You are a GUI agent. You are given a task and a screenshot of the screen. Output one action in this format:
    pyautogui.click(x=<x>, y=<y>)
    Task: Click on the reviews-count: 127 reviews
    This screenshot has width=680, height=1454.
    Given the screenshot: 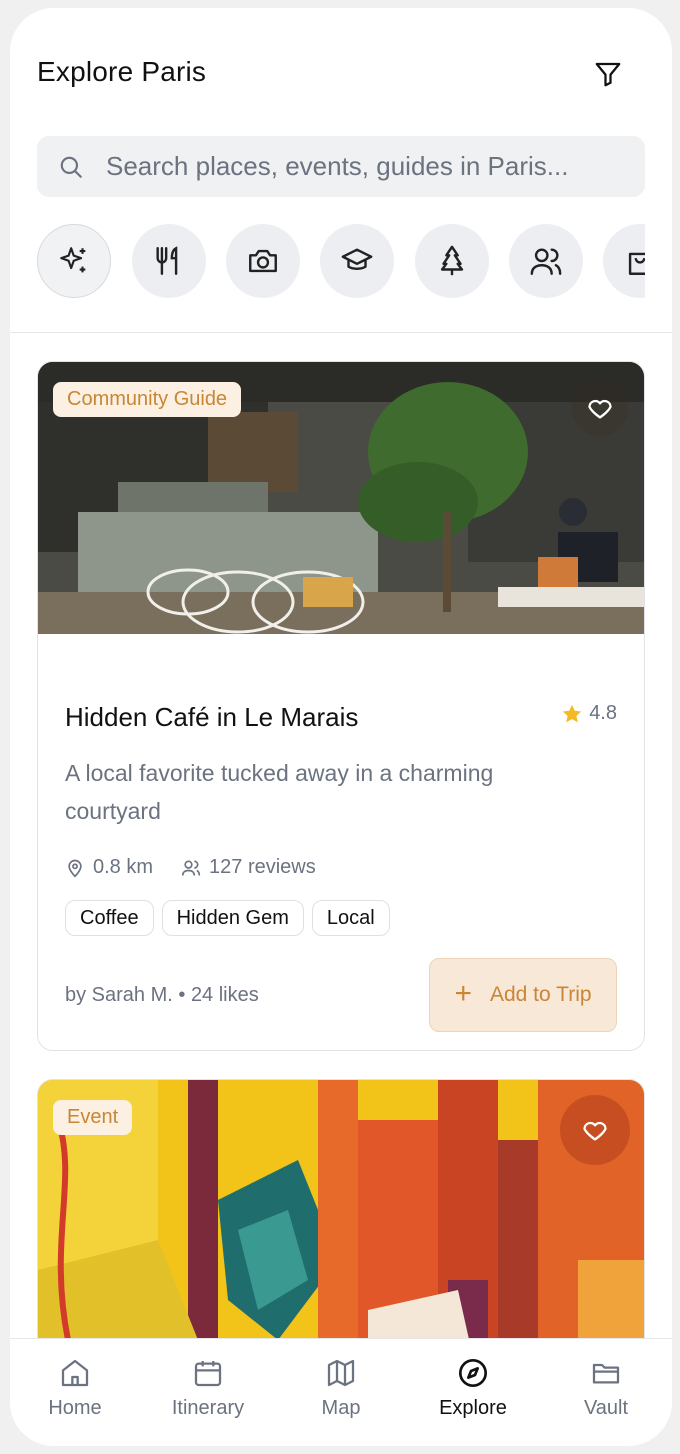 What is the action you would take?
    pyautogui.click(x=262, y=867)
    